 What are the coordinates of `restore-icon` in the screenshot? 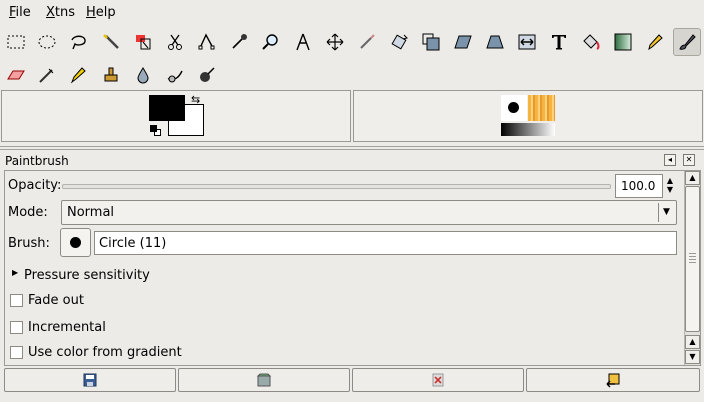 It's located at (264, 380).